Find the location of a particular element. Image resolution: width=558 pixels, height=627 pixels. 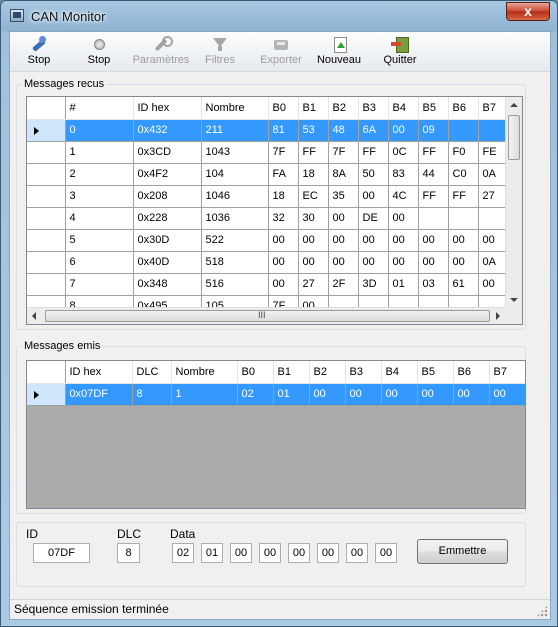

table-row: 5 0x30D 522 00 00 00 00 00 00 00 00 is located at coordinates (267, 240).